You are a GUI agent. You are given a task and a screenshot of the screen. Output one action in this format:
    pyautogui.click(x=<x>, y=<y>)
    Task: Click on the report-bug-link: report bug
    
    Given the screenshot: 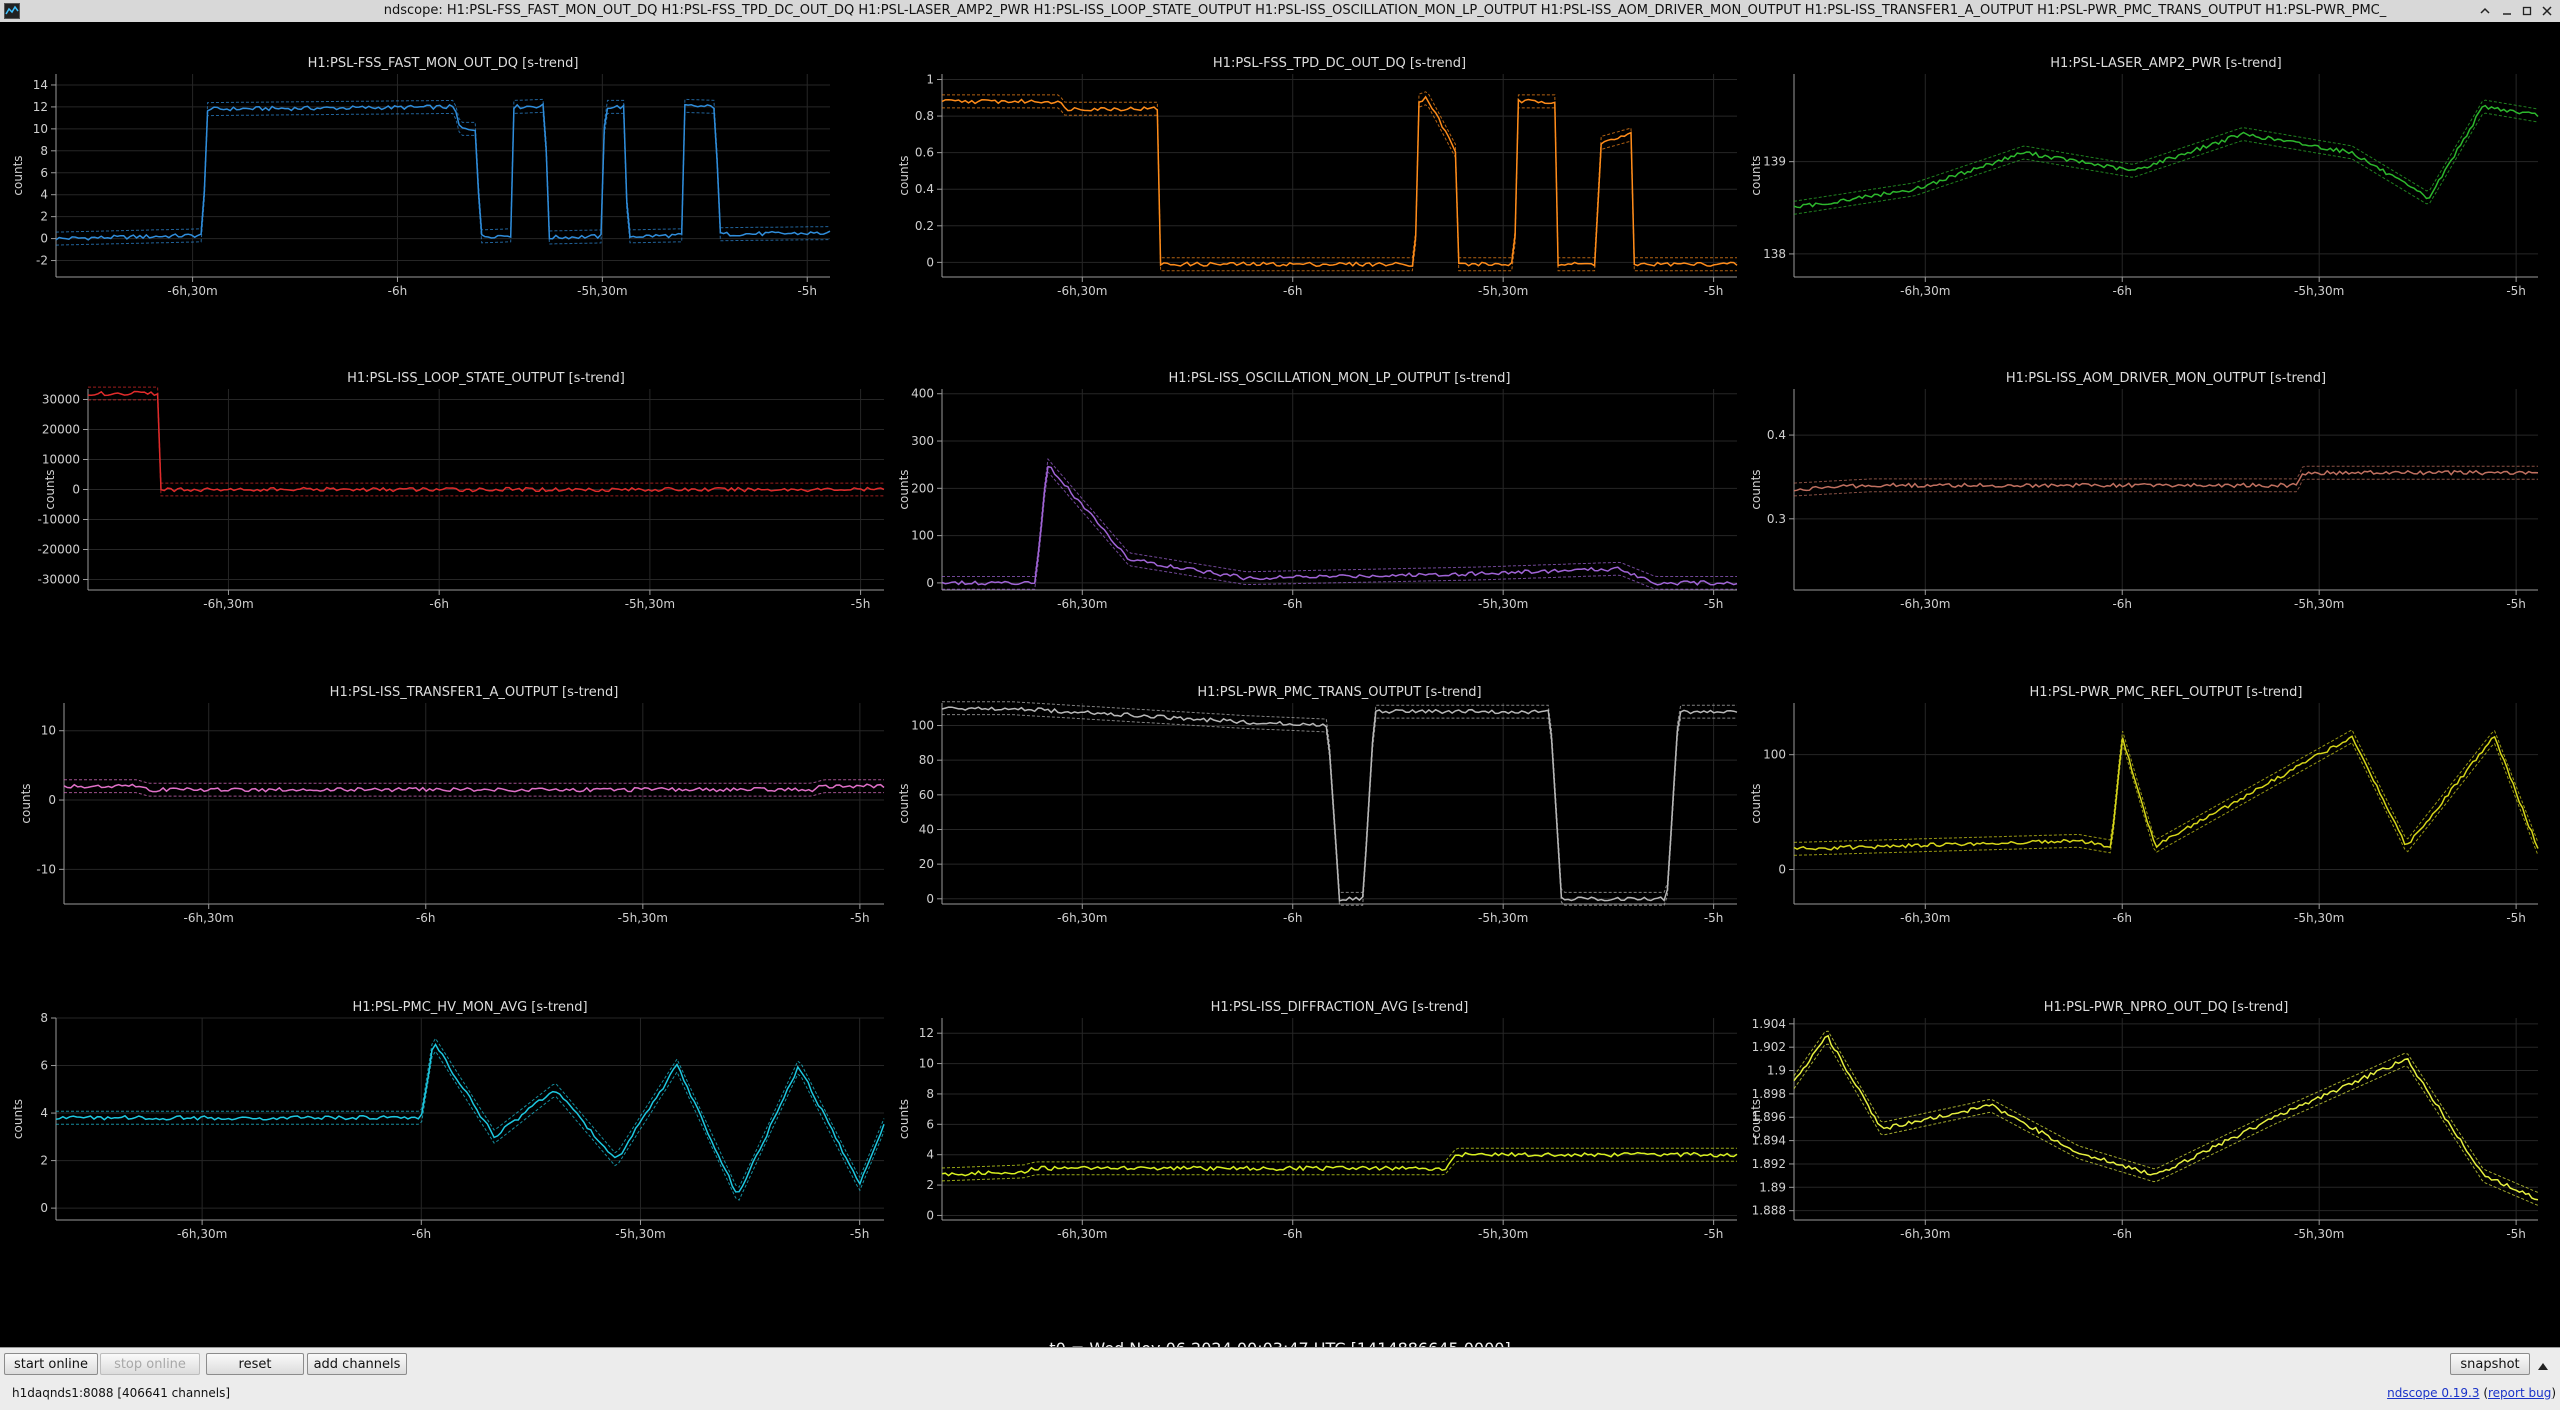 What is the action you would take?
    pyautogui.click(x=2519, y=1393)
    